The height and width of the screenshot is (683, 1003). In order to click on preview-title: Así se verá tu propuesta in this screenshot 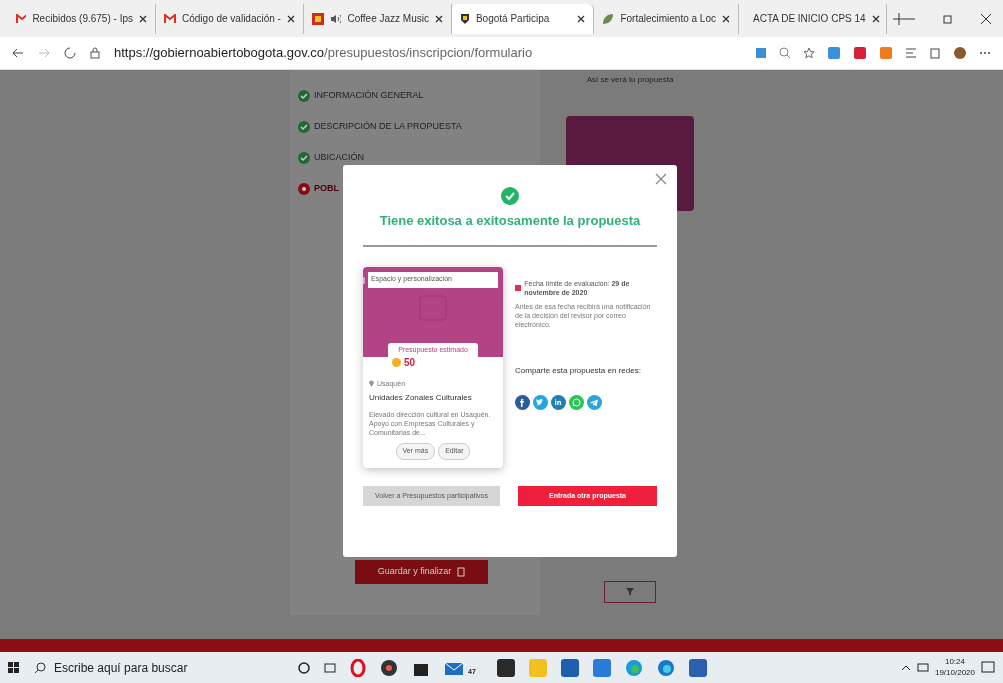, I will do `click(630, 80)`.